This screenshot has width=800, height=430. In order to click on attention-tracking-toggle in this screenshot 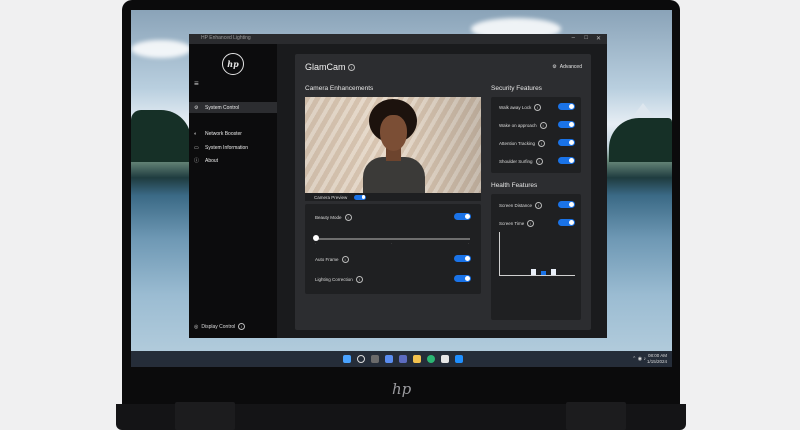, I will do `click(566, 142)`.